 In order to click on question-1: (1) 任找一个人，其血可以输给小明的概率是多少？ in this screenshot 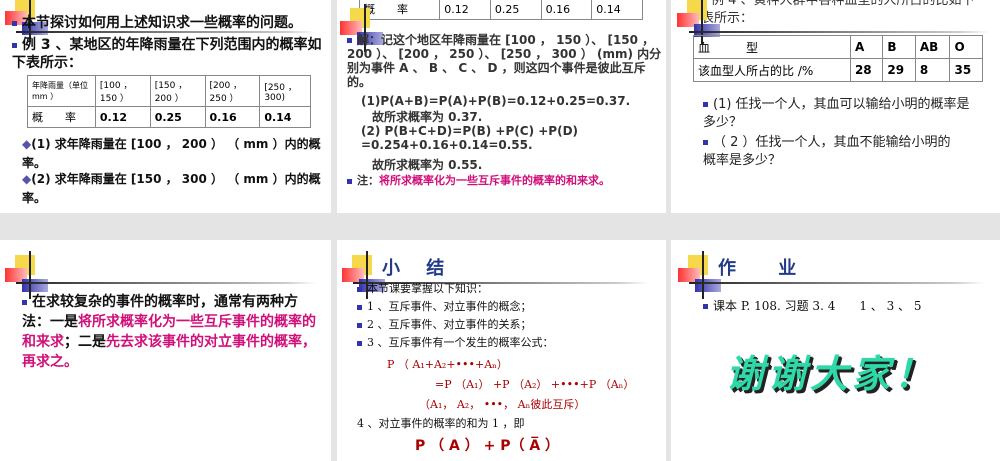, I will do `click(836, 113)`.